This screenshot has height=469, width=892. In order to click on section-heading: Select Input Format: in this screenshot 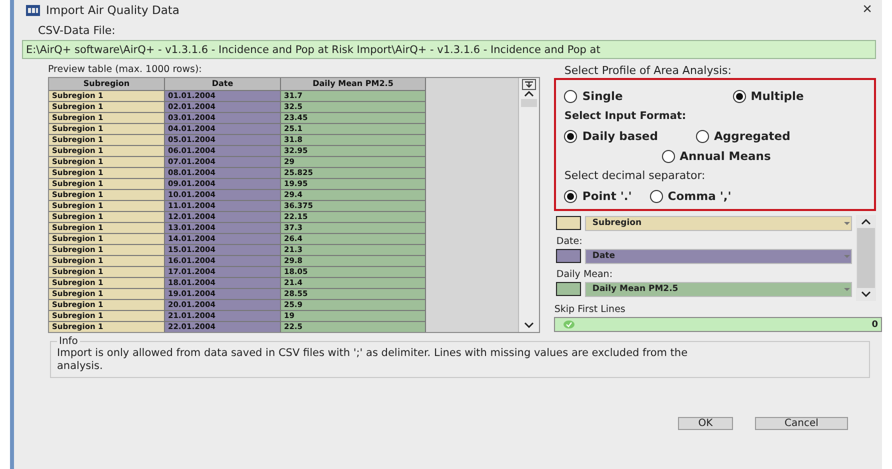, I will do `click(626, 116)`.